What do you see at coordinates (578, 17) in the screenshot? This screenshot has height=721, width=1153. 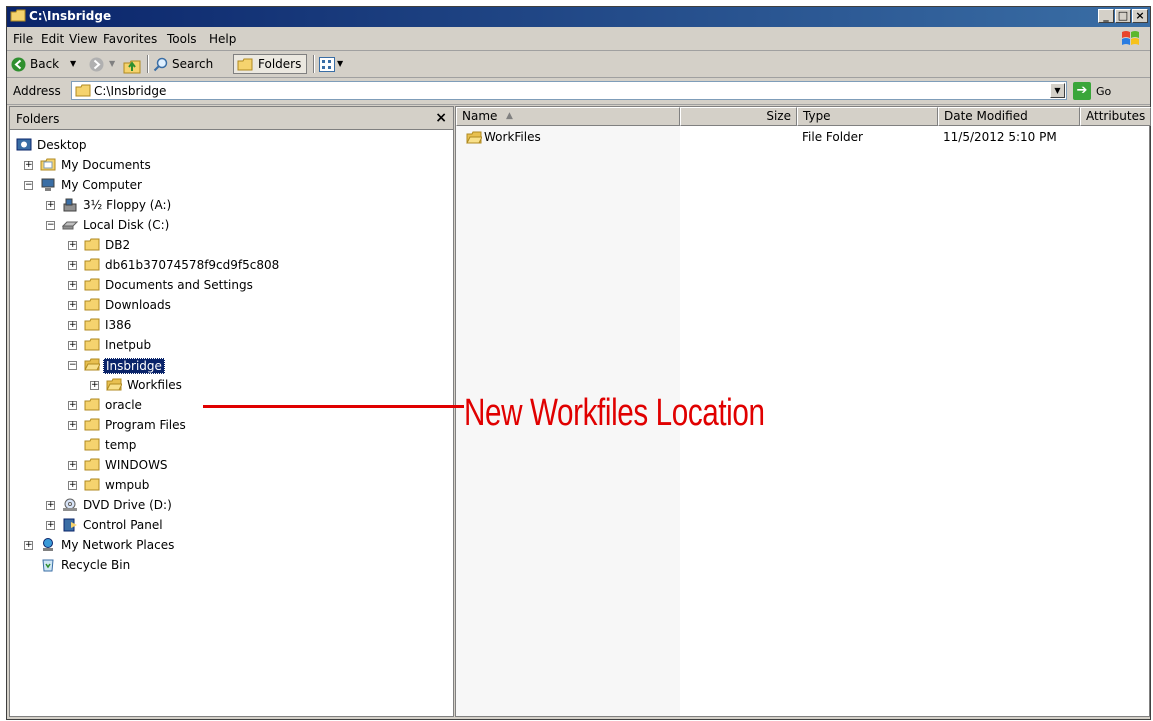 I see `title-bar: C:\Insbridge _ □ ×` at bounding box center [578, 17].